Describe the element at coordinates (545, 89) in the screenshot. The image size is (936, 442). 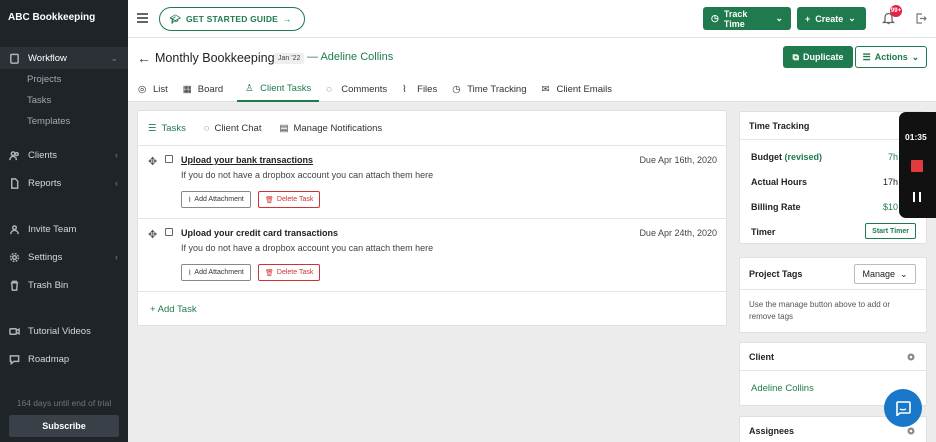
I see `mail-icon: ✉` at that location.